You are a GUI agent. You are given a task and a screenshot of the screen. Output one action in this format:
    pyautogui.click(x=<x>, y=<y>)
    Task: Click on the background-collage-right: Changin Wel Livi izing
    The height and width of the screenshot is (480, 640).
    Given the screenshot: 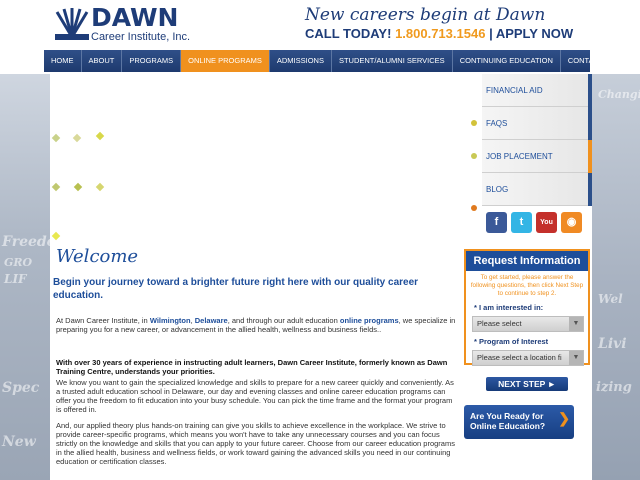 What is the action you would take?
    pyautogui.click(x=616, y=277)
    